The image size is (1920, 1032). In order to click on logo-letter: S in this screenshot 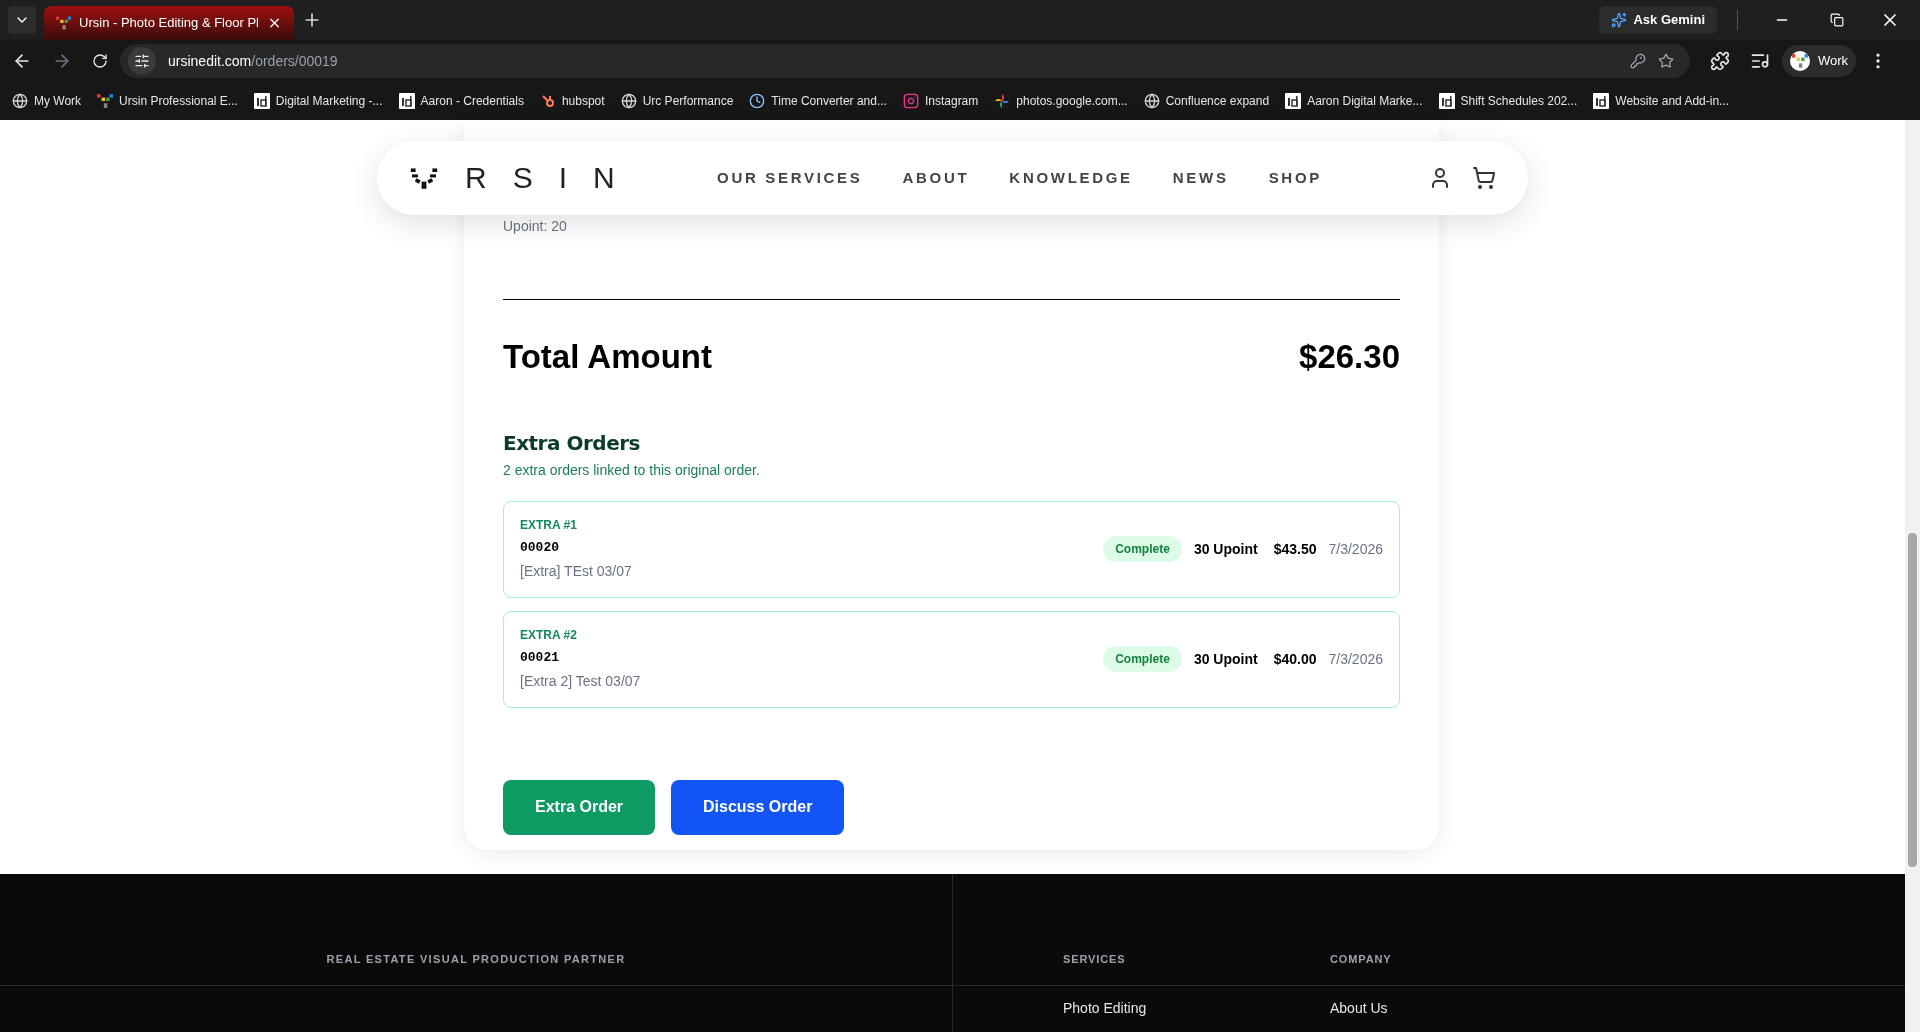, I will do `click(522, 178)`.